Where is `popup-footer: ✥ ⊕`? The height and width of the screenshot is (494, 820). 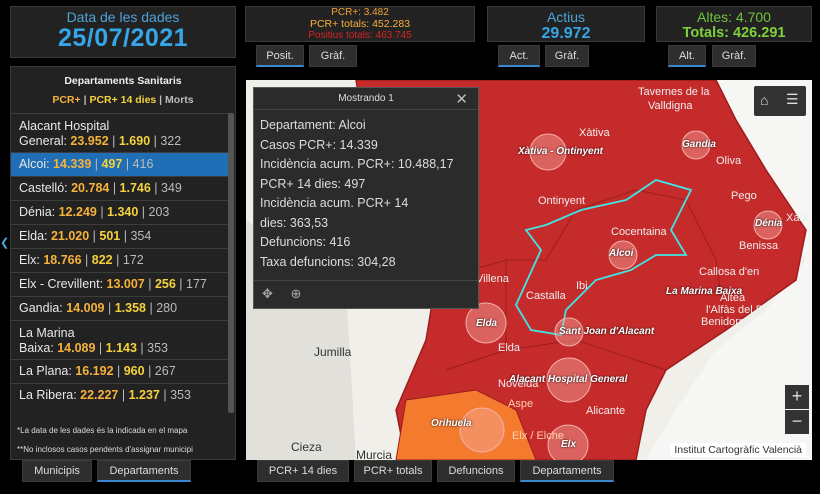
popup-footer: ✥ ⊕ is located at coordinates (366, 294).